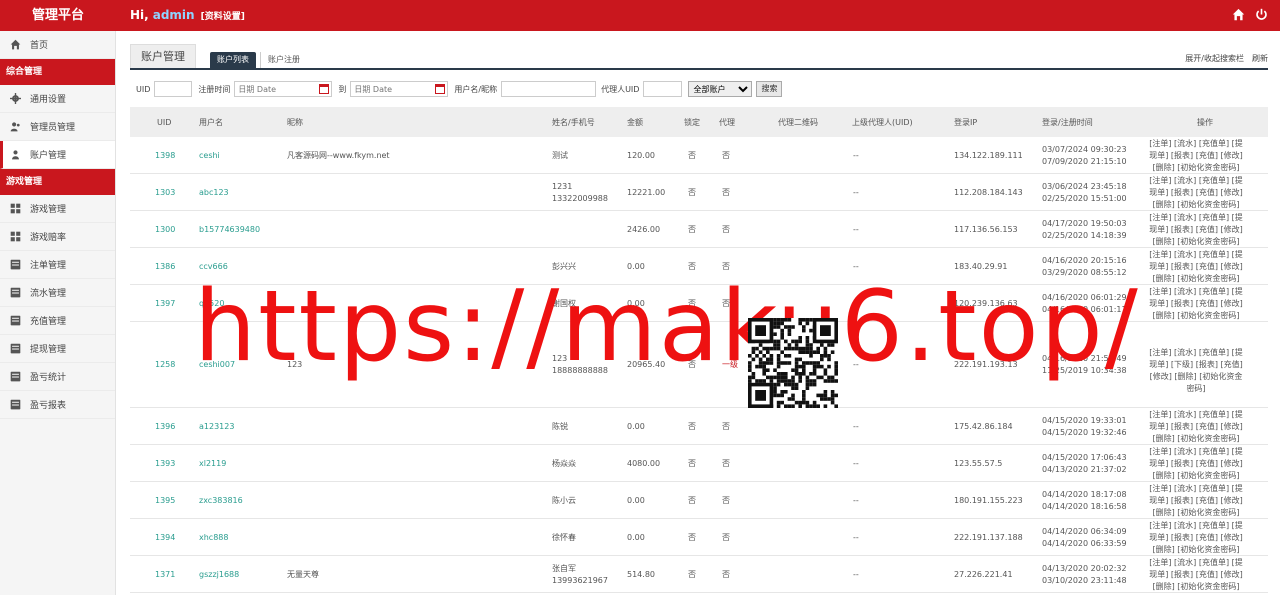  What do you see at coordinates (620, 89) in the screenshot?
I see `agent-uid-label: 代理人UID` at bounding box center [620, 89].